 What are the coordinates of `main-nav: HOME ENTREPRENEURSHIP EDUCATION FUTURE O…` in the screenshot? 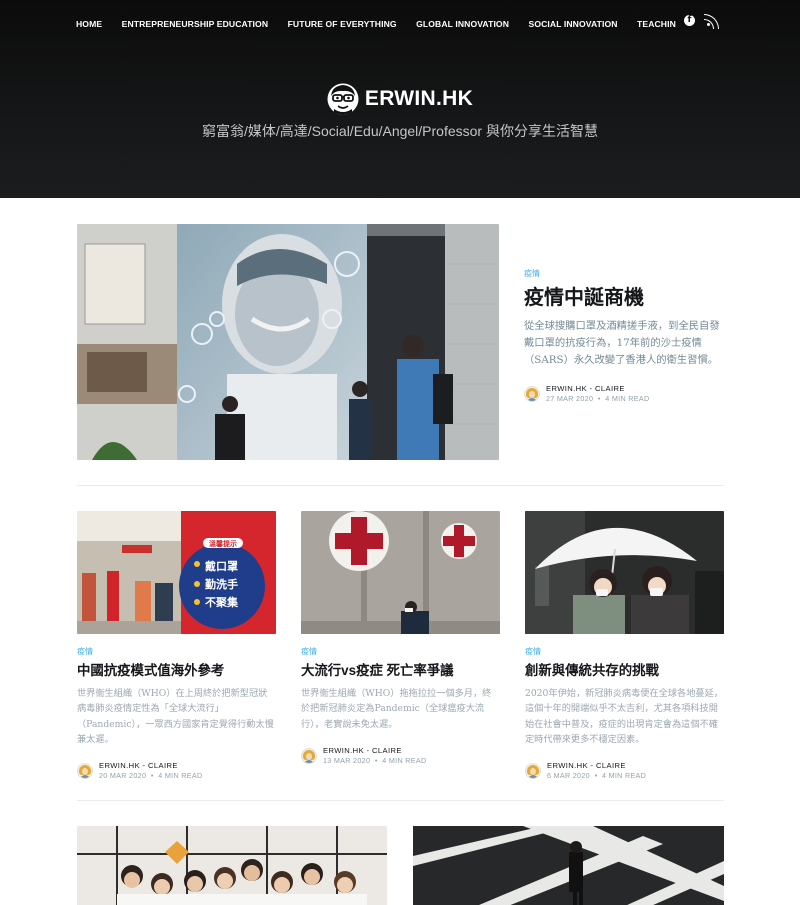 It's located at (376, 21).